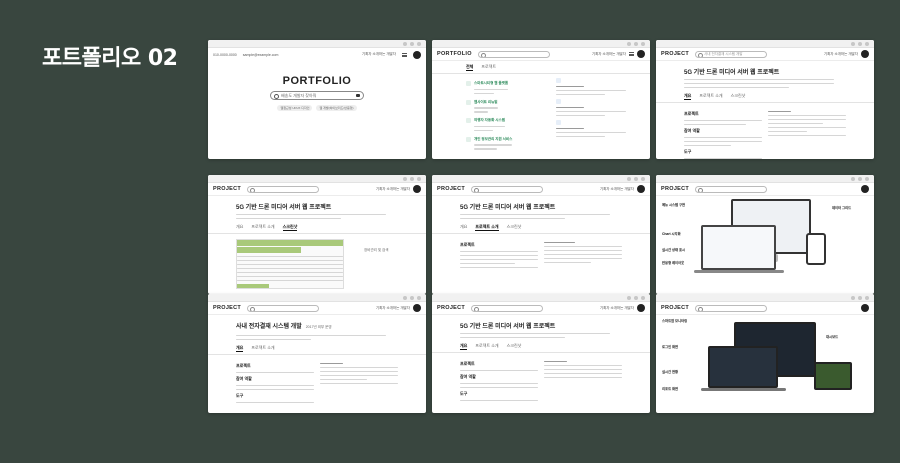  I want to click on contact-email: sample@example.com, so click(261, 55).